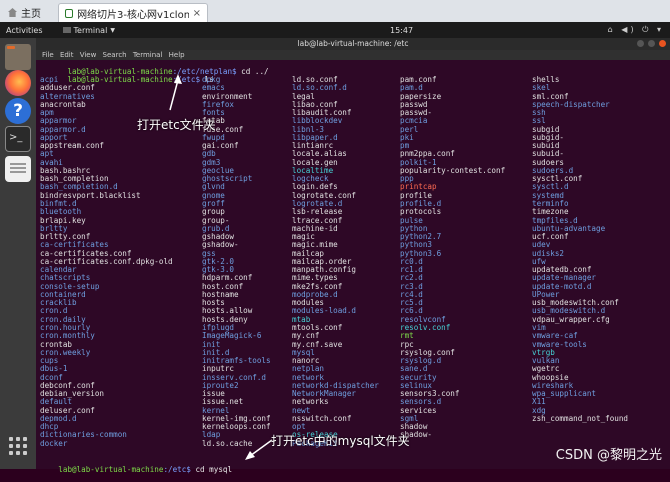  I want to click on help-icon: ?, so click(18, 111).